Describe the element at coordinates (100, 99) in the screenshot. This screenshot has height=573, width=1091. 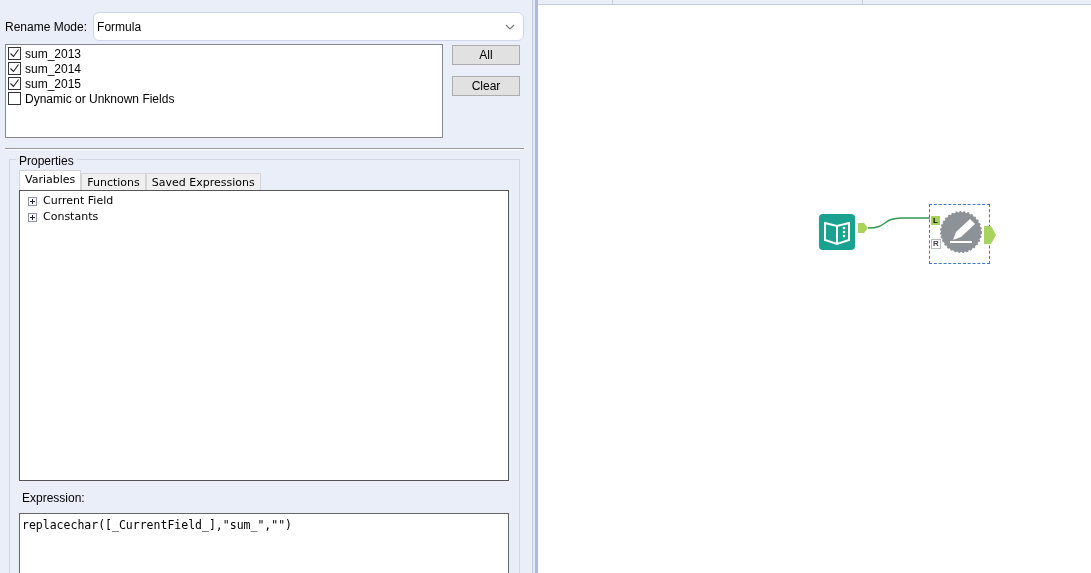
I see `field-label: Dynamic or Unknown Fields` at that location.